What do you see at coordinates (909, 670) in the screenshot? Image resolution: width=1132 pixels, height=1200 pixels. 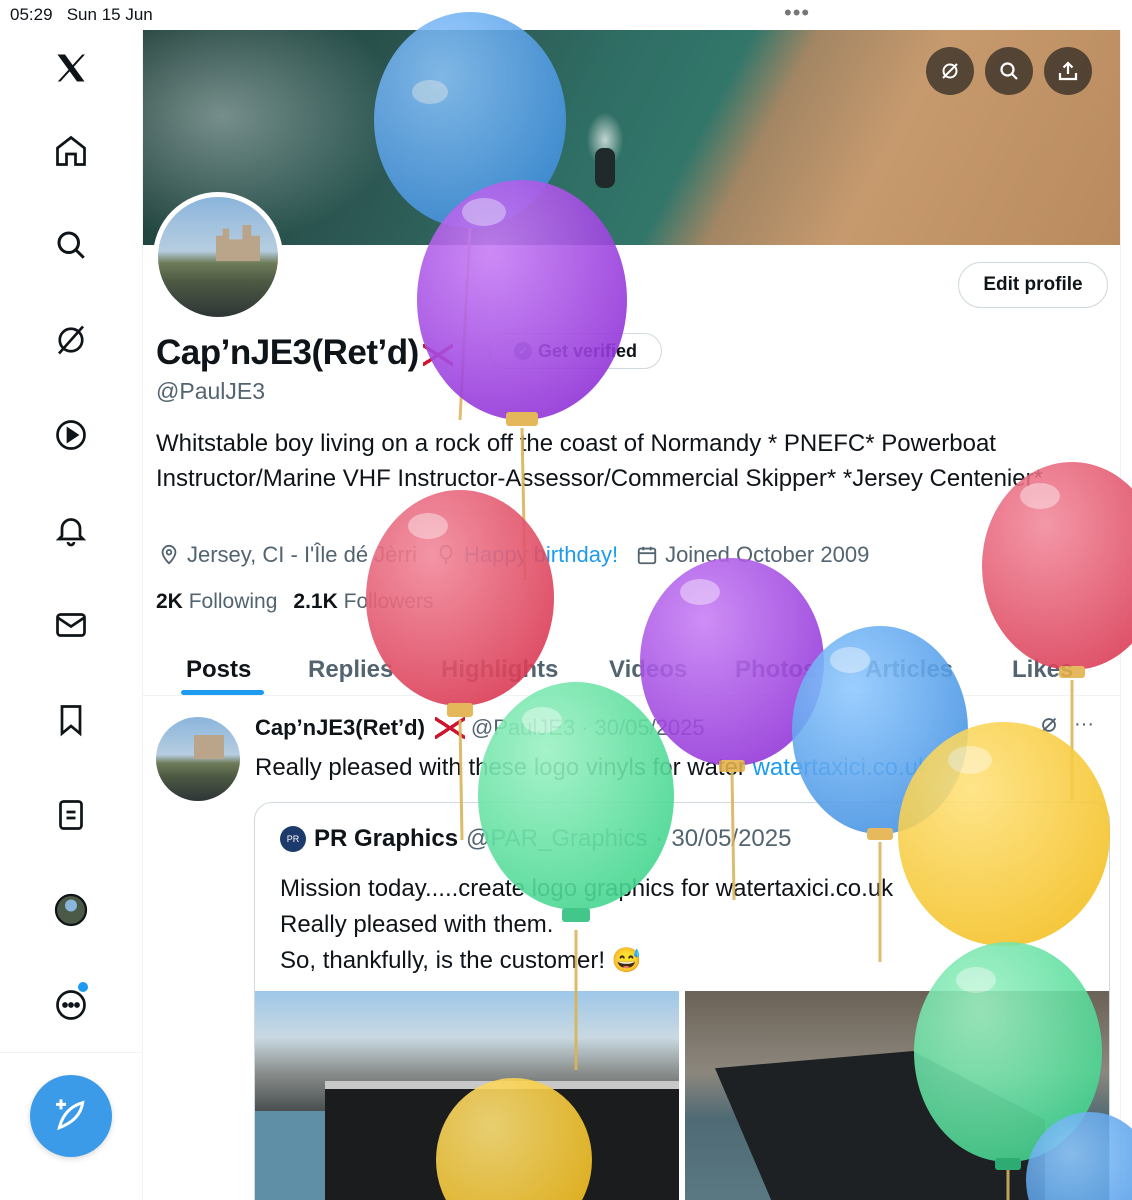 I see `tab-articles: Articles` at bounding box center [909, 670].